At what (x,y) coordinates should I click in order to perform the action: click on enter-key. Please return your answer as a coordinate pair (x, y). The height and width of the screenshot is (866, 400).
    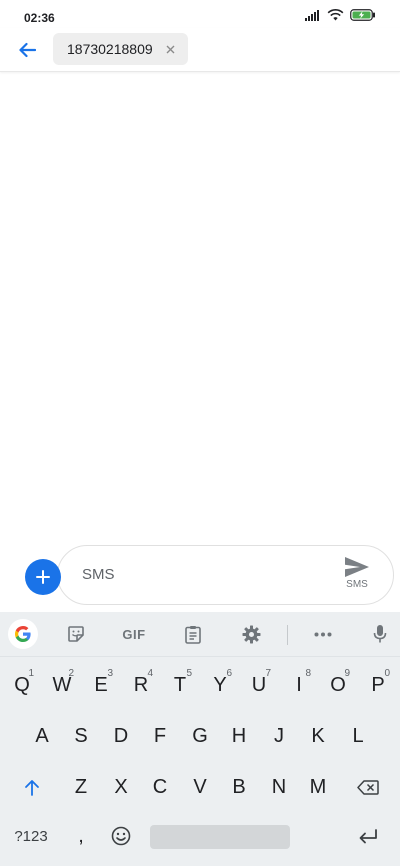
    Looking at the image, I should click on (368, 836).